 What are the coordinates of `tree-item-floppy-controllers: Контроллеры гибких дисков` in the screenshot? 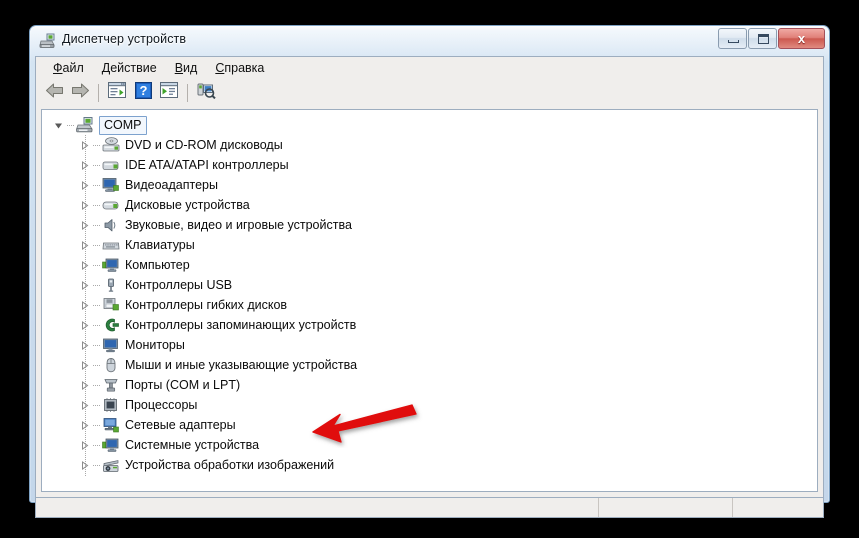 It's located at (429, 305).